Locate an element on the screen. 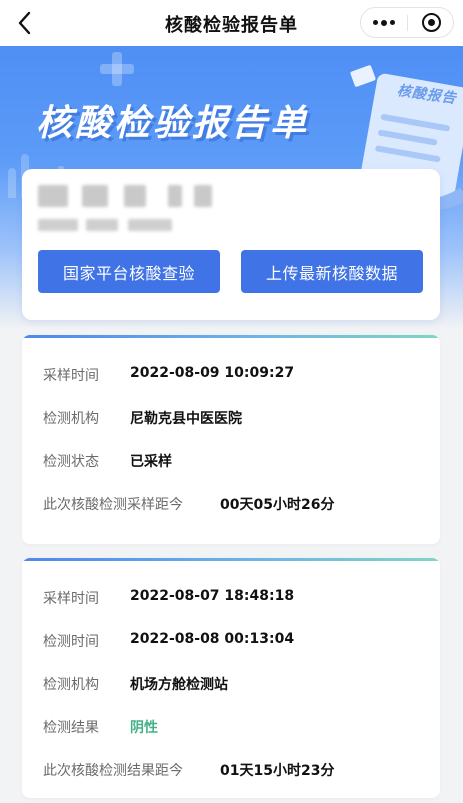 This screenshot has width=463, height=803. row-value: 尼勒克县中医医院 is located at coordinates (186, 419).